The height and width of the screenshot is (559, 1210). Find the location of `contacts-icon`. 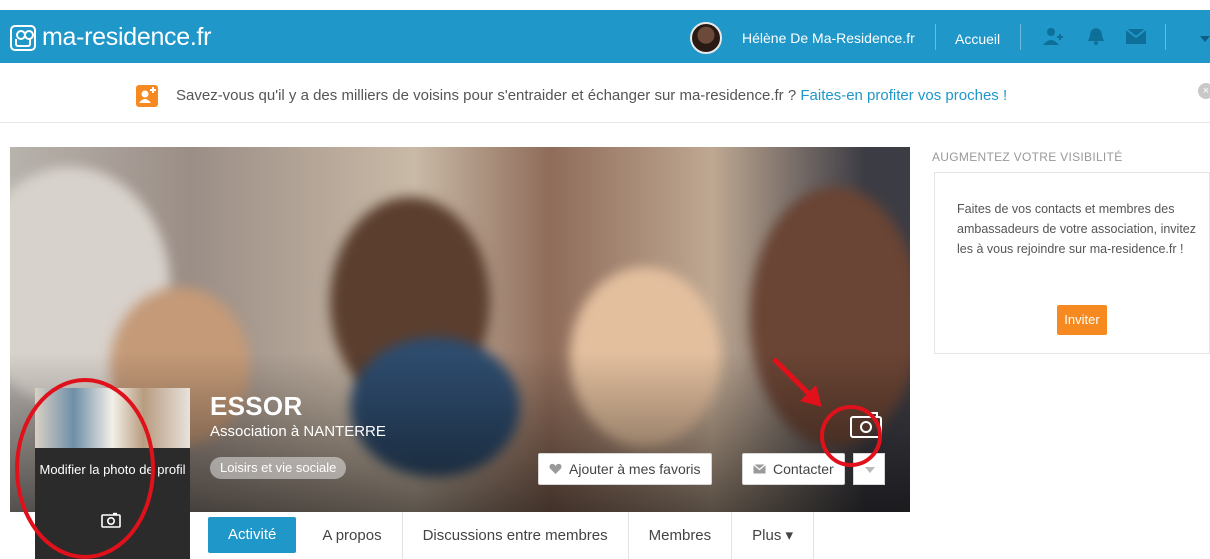

contacts-icon is located at coordinates (1053, 36).